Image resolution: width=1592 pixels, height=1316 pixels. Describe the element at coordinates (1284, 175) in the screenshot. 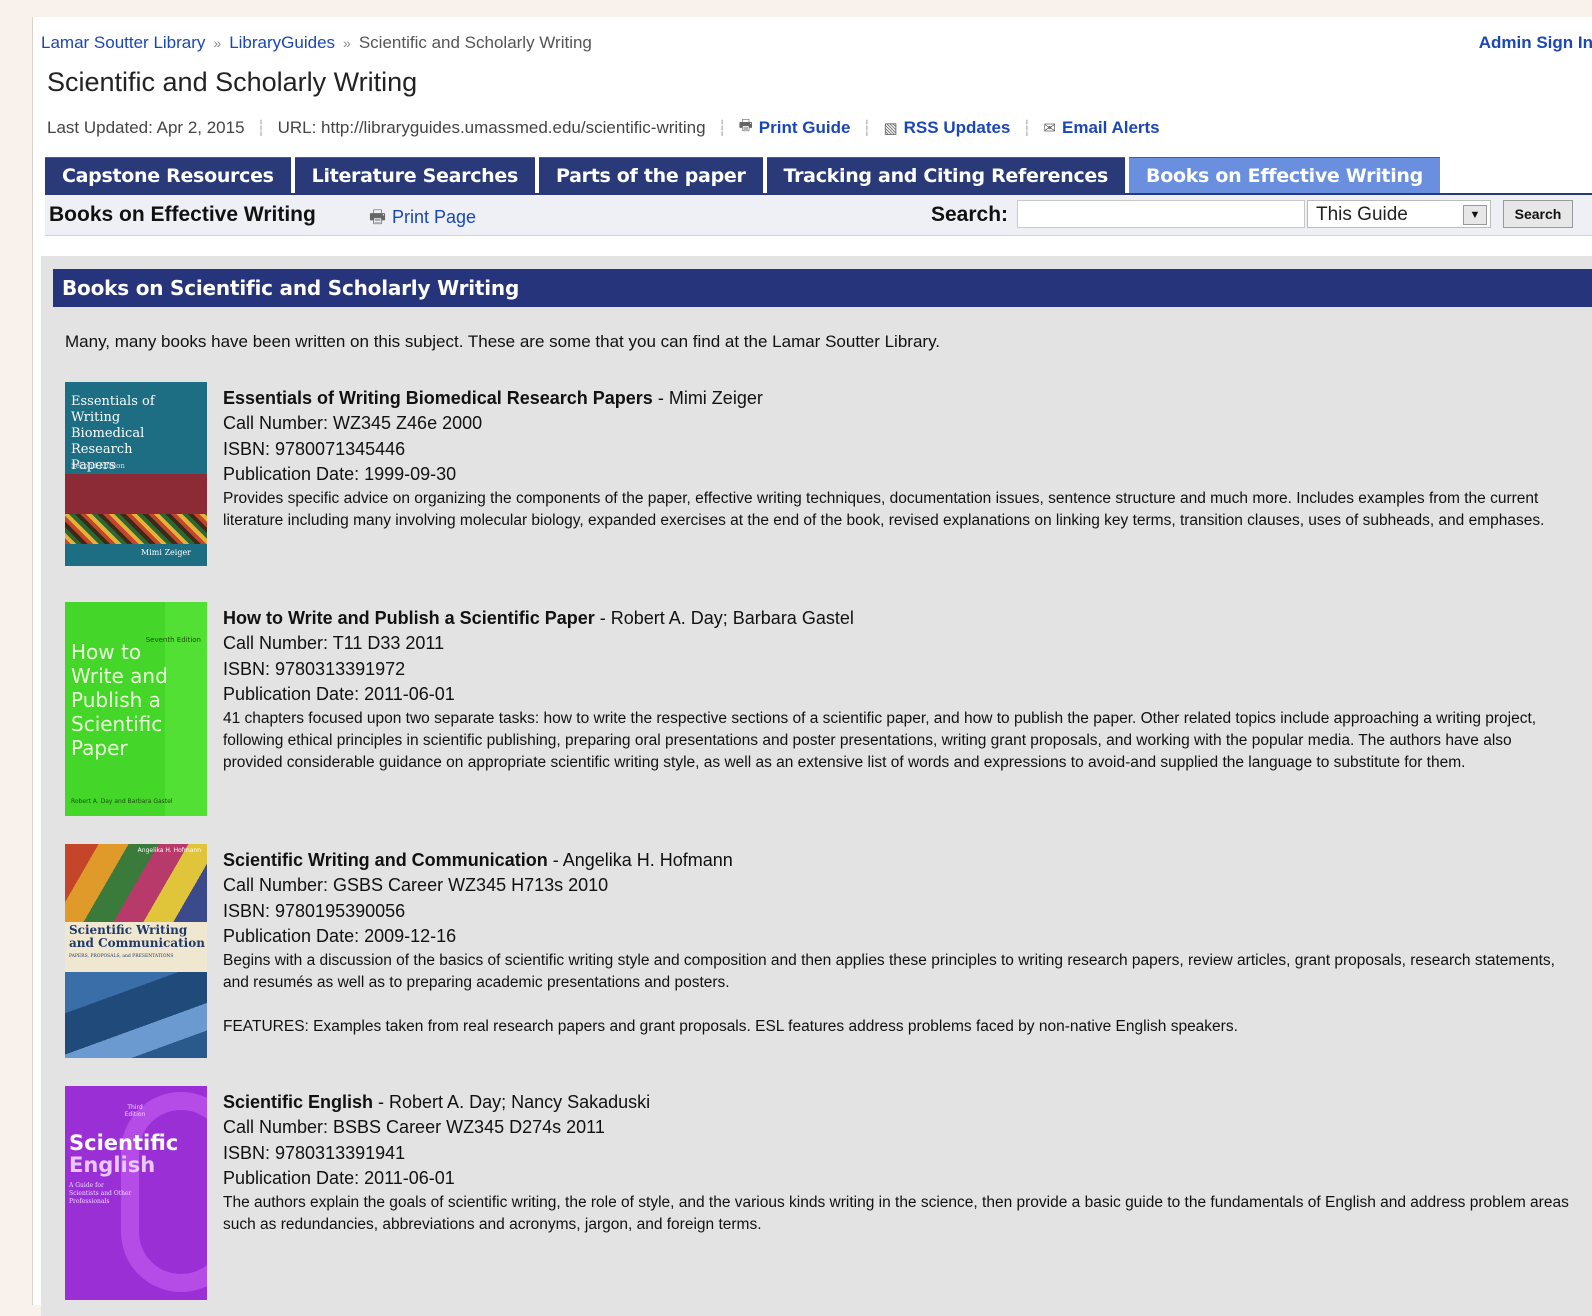

I see `tab-books-on-effective-writing: Books on Effective Writing` at that location.